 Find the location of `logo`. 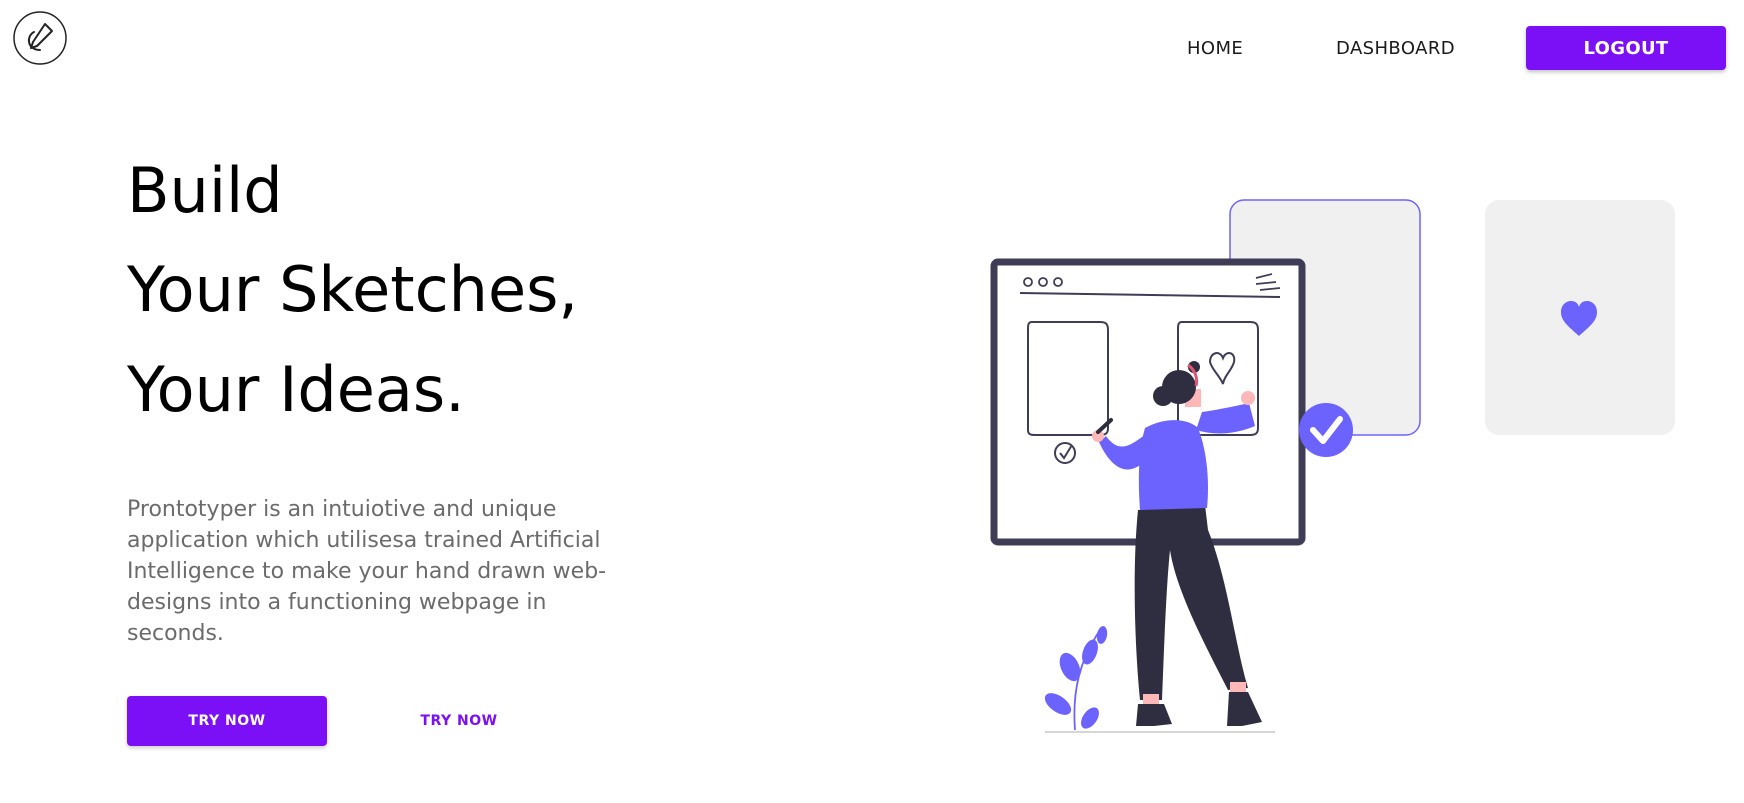

logo is located at coordinates (40, 38).